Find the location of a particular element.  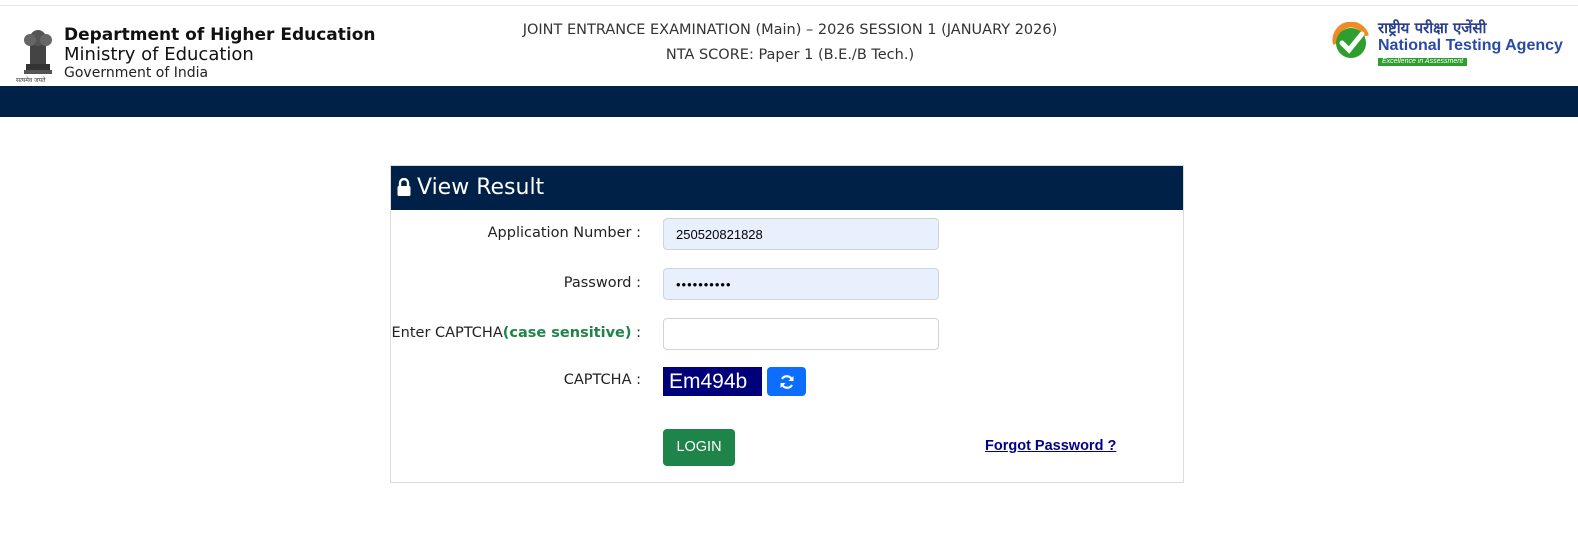

captcha-label: CAPTCHA : is located at coordinates (602, 380).